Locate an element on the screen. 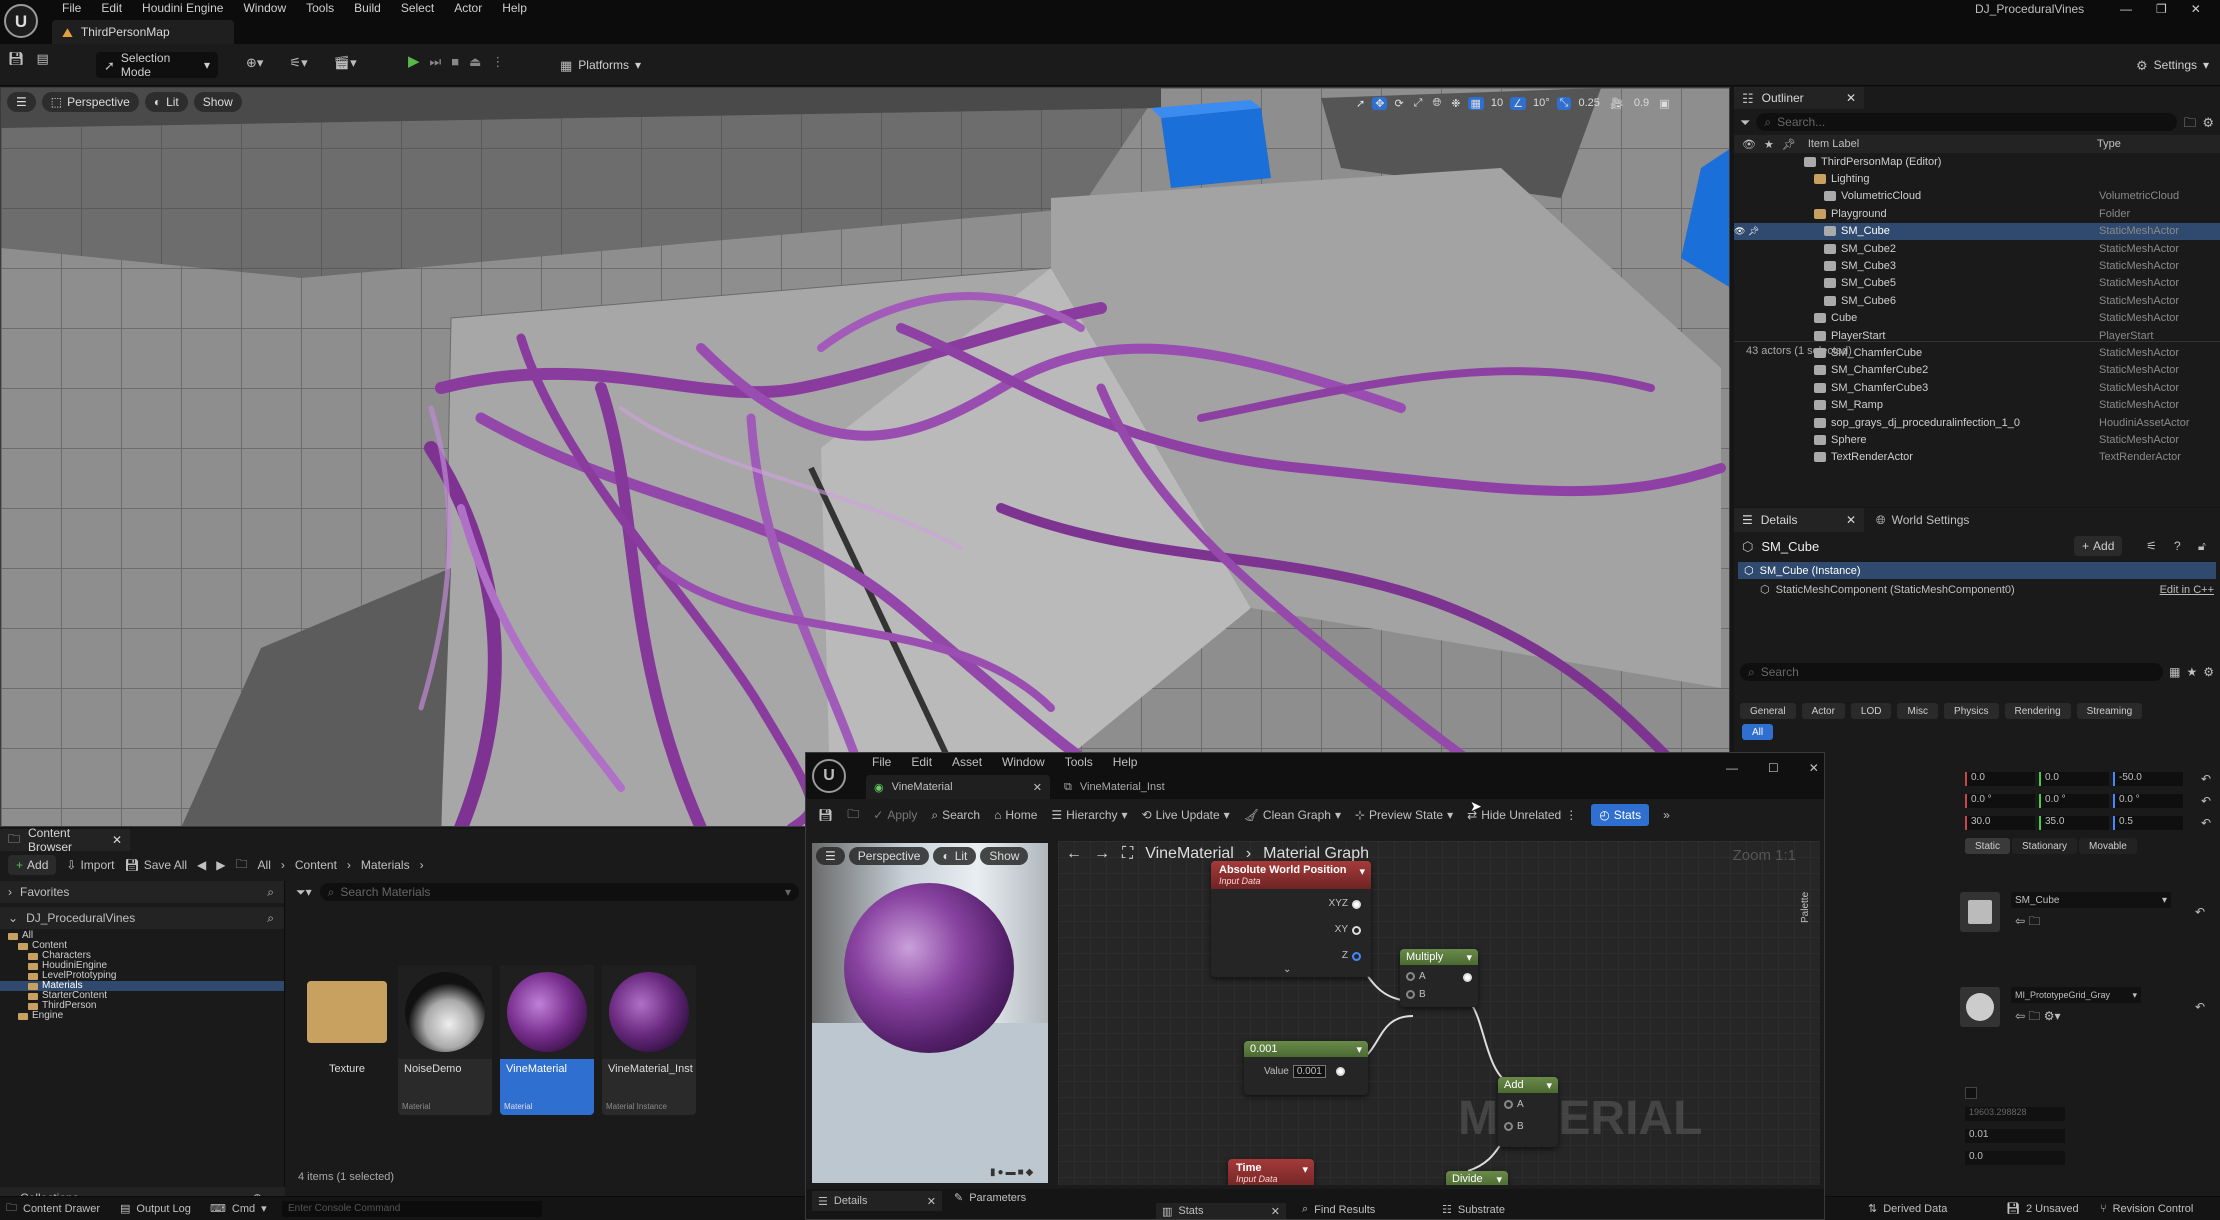 The image size is (2220, 1220). lit-button: ◐ Lit is located at coordinates (166, 102).